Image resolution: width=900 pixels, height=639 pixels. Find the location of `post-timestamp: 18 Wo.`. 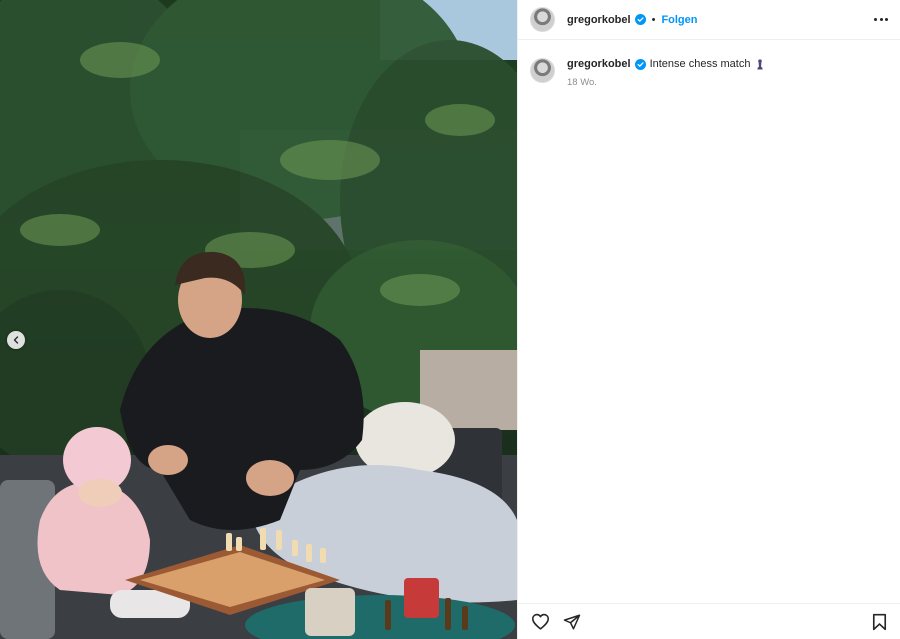

post-timestamp: 18 Wo. is located at coordinates (665, 82).